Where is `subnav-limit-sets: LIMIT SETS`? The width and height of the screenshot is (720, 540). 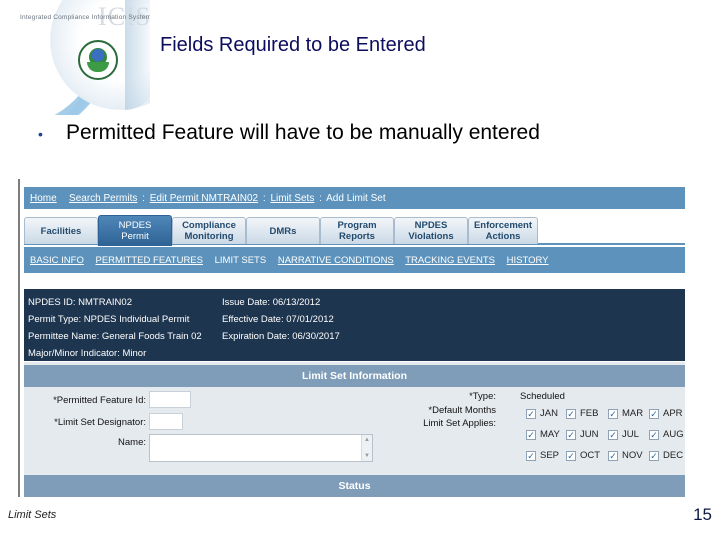
subnav-limit-sets: LIMIT SETS is located at coordinates (241, 260).